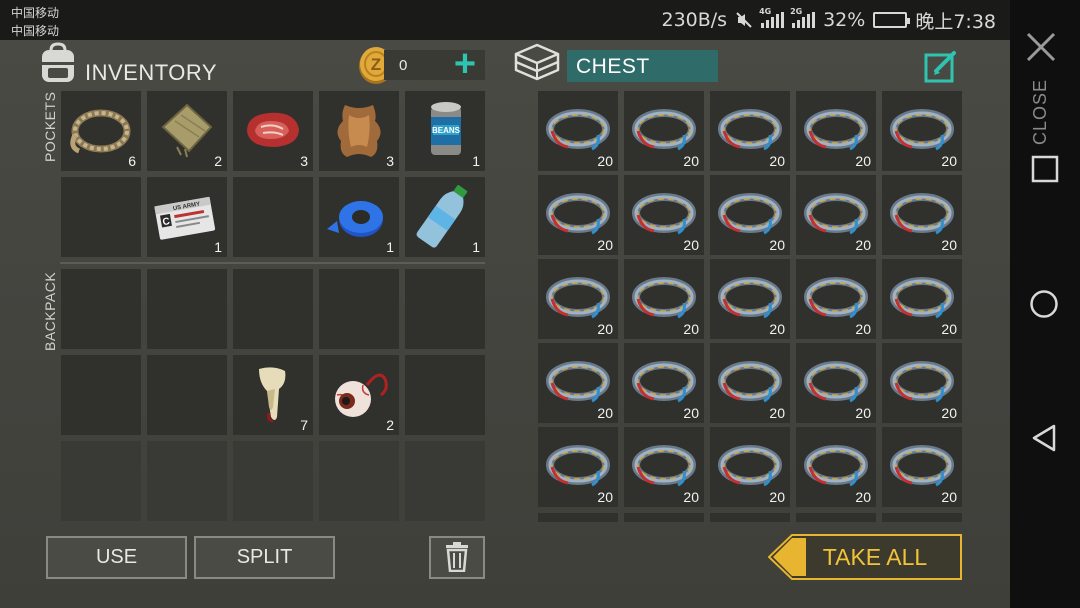 The height and width of the screenshot is (608, 1080). Describe the element at coordinates (465, 64) in the screenshot. I see `plus-icon: +` at that location.